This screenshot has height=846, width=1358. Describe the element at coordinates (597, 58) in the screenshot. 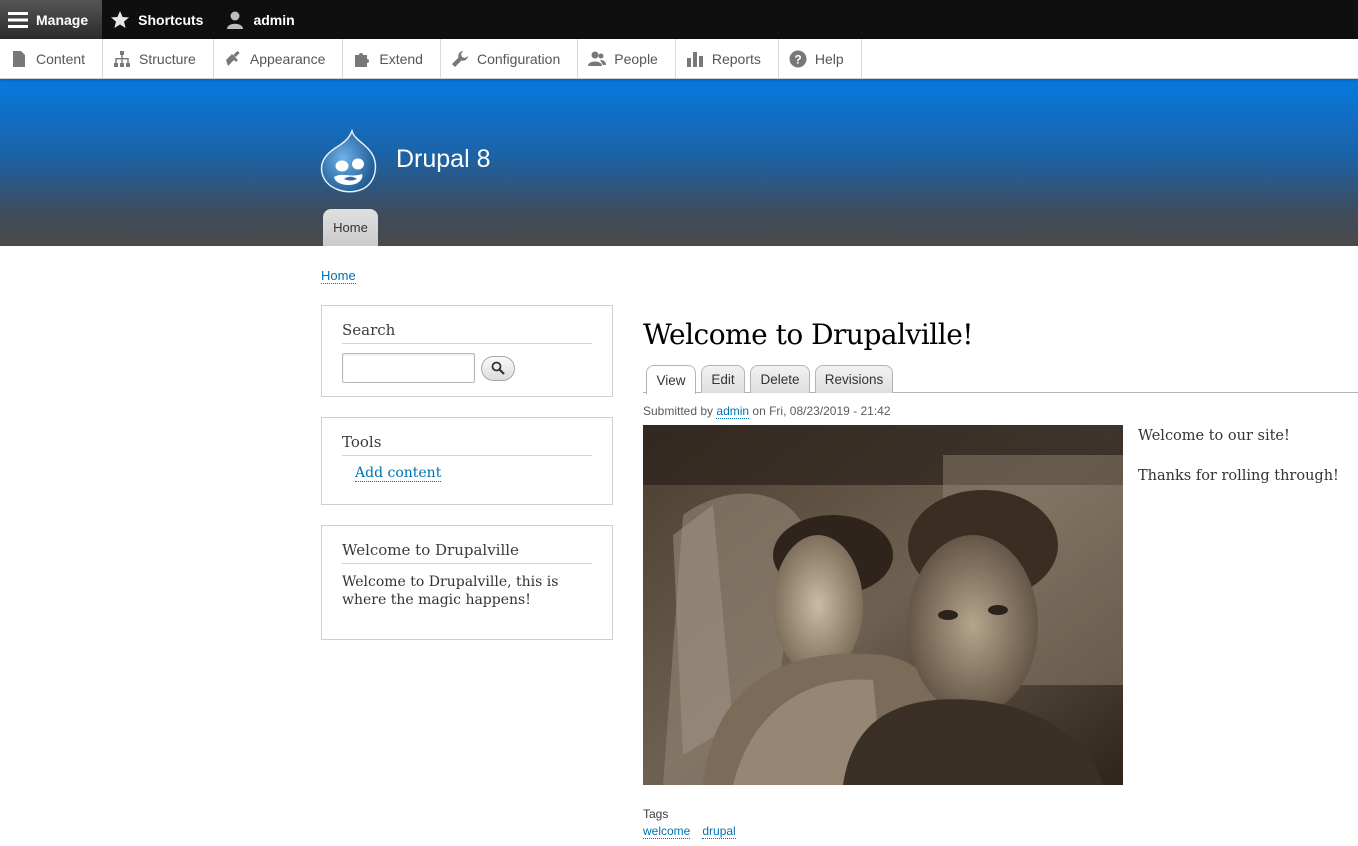

I see `people-icon` at that location.